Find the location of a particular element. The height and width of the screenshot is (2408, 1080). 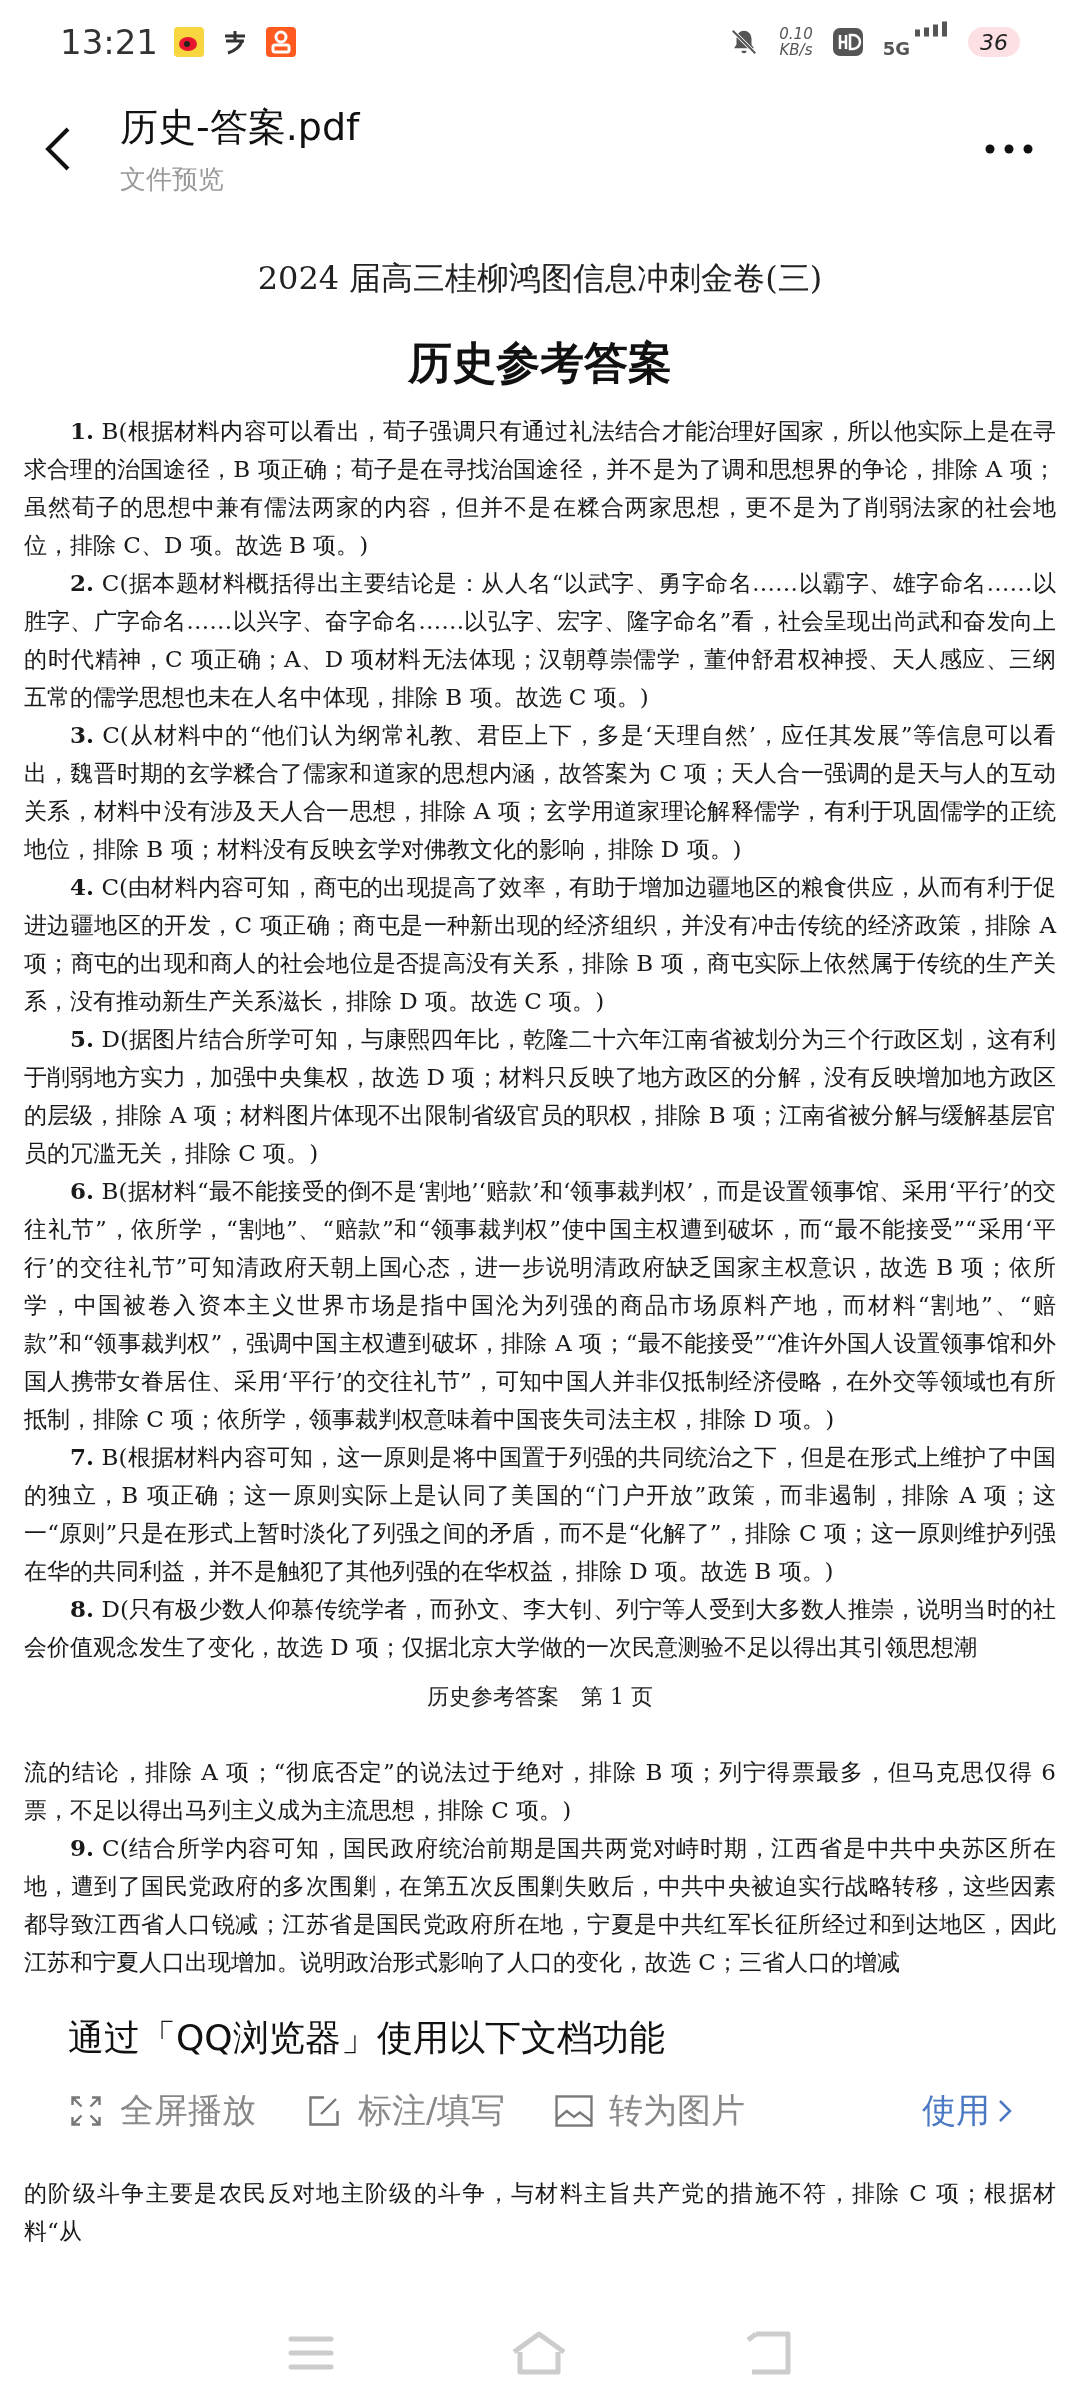

status-time: 13:21 is located at coordinates (109, 42).